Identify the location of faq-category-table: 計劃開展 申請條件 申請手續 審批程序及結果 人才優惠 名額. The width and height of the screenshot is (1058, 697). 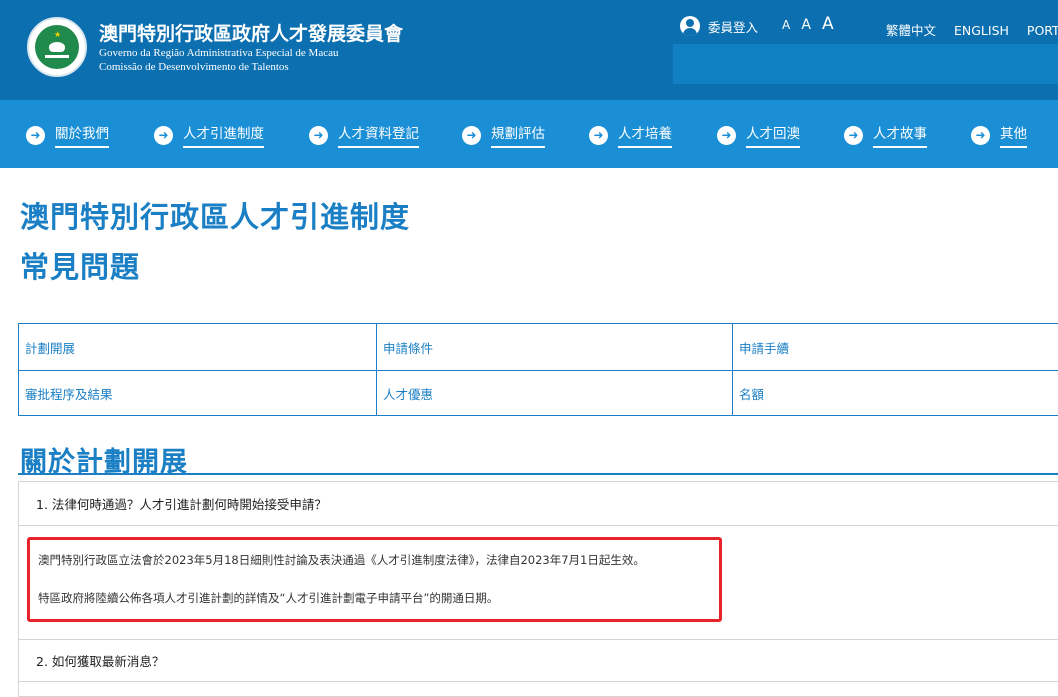
(538, 369).